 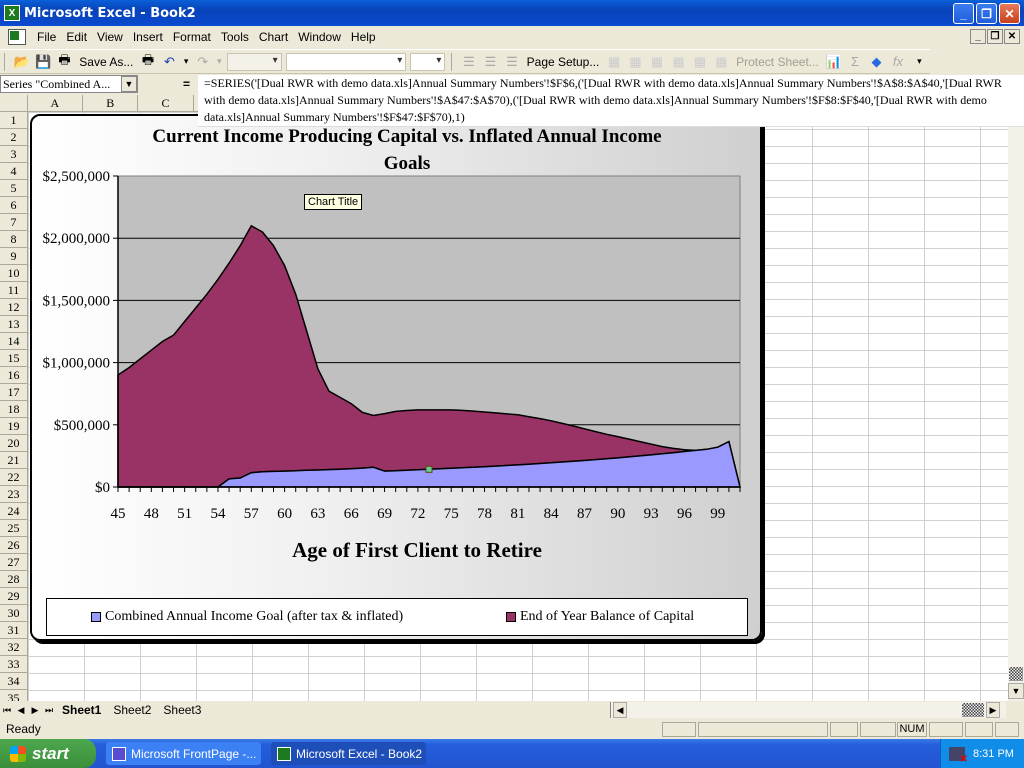 What do you see at coordinates (14, 647) in the screenshot?
I see `row-header-32: 32` at bounding box center [14, 647].